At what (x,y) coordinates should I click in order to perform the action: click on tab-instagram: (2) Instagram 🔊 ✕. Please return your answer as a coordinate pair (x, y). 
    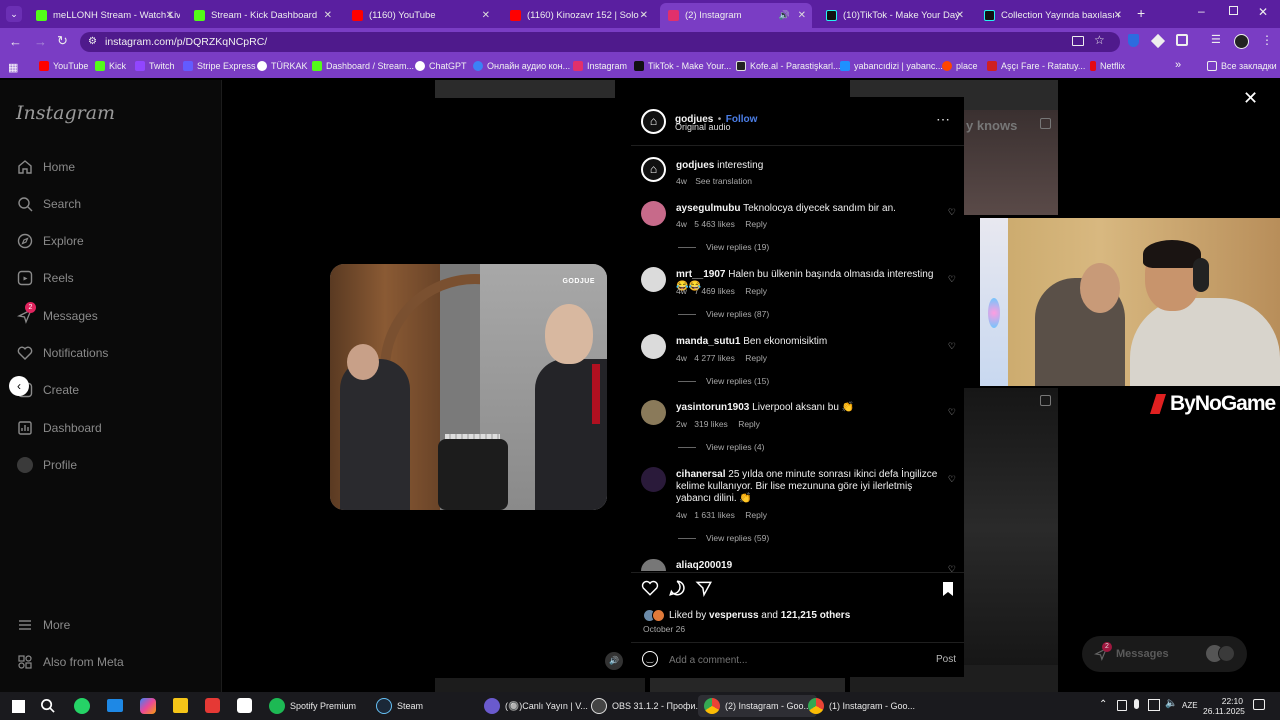
    Looking at the image, I should click on (736, 15).